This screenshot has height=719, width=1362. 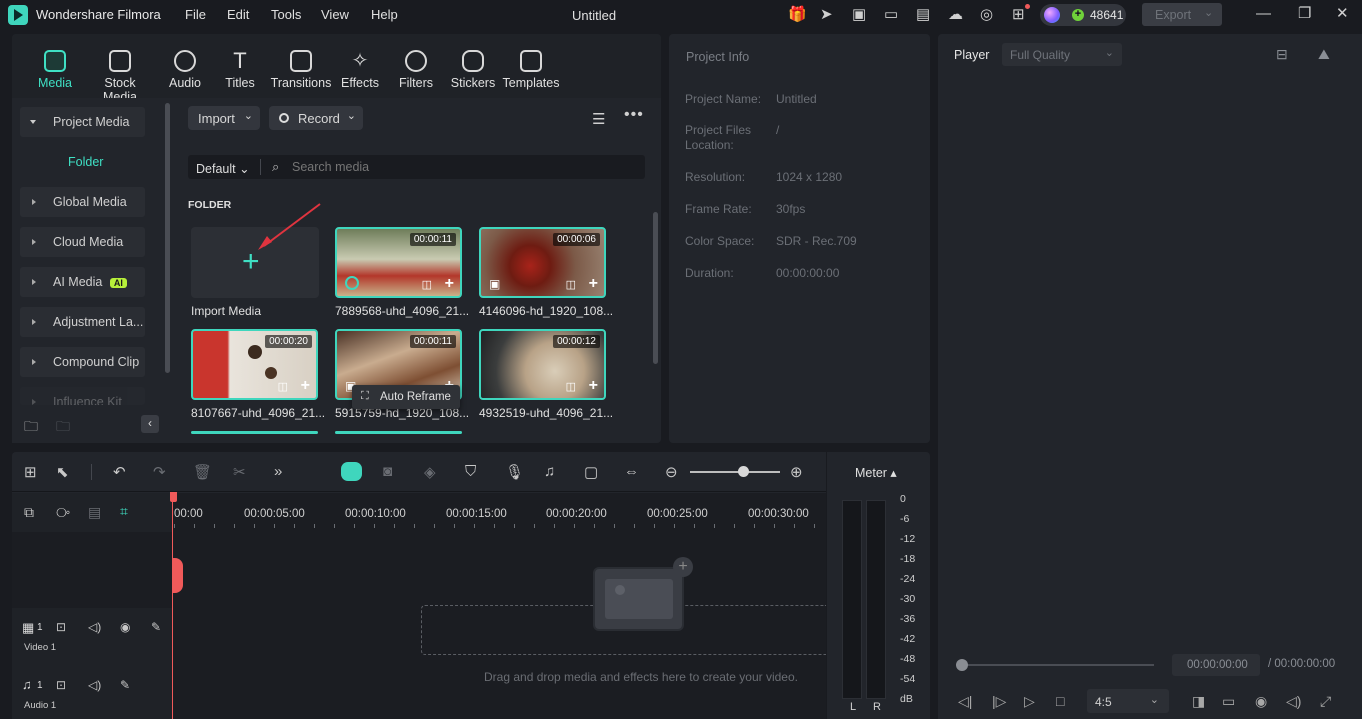 What do you see at coordinates (94, 512) in the screenshot?
I see `track-settings-icon: ▤` at bounding box center [94, 512].